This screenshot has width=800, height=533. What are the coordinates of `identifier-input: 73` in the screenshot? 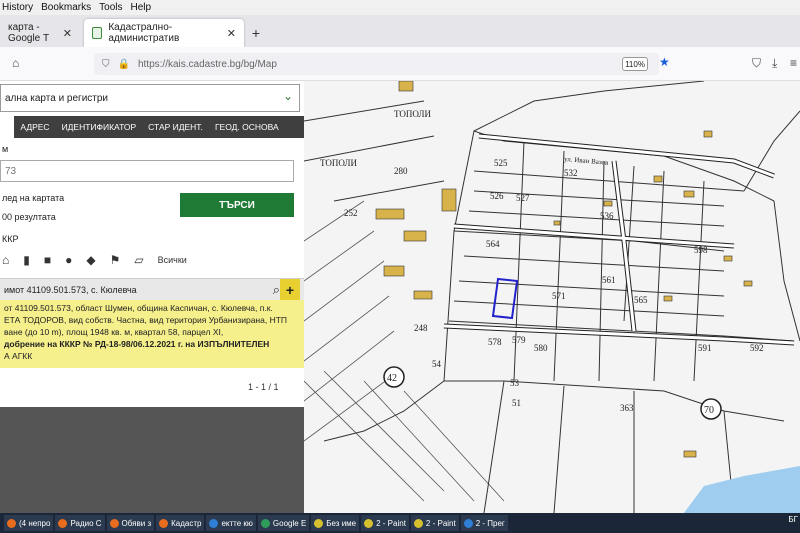 It's located at (147, 171).